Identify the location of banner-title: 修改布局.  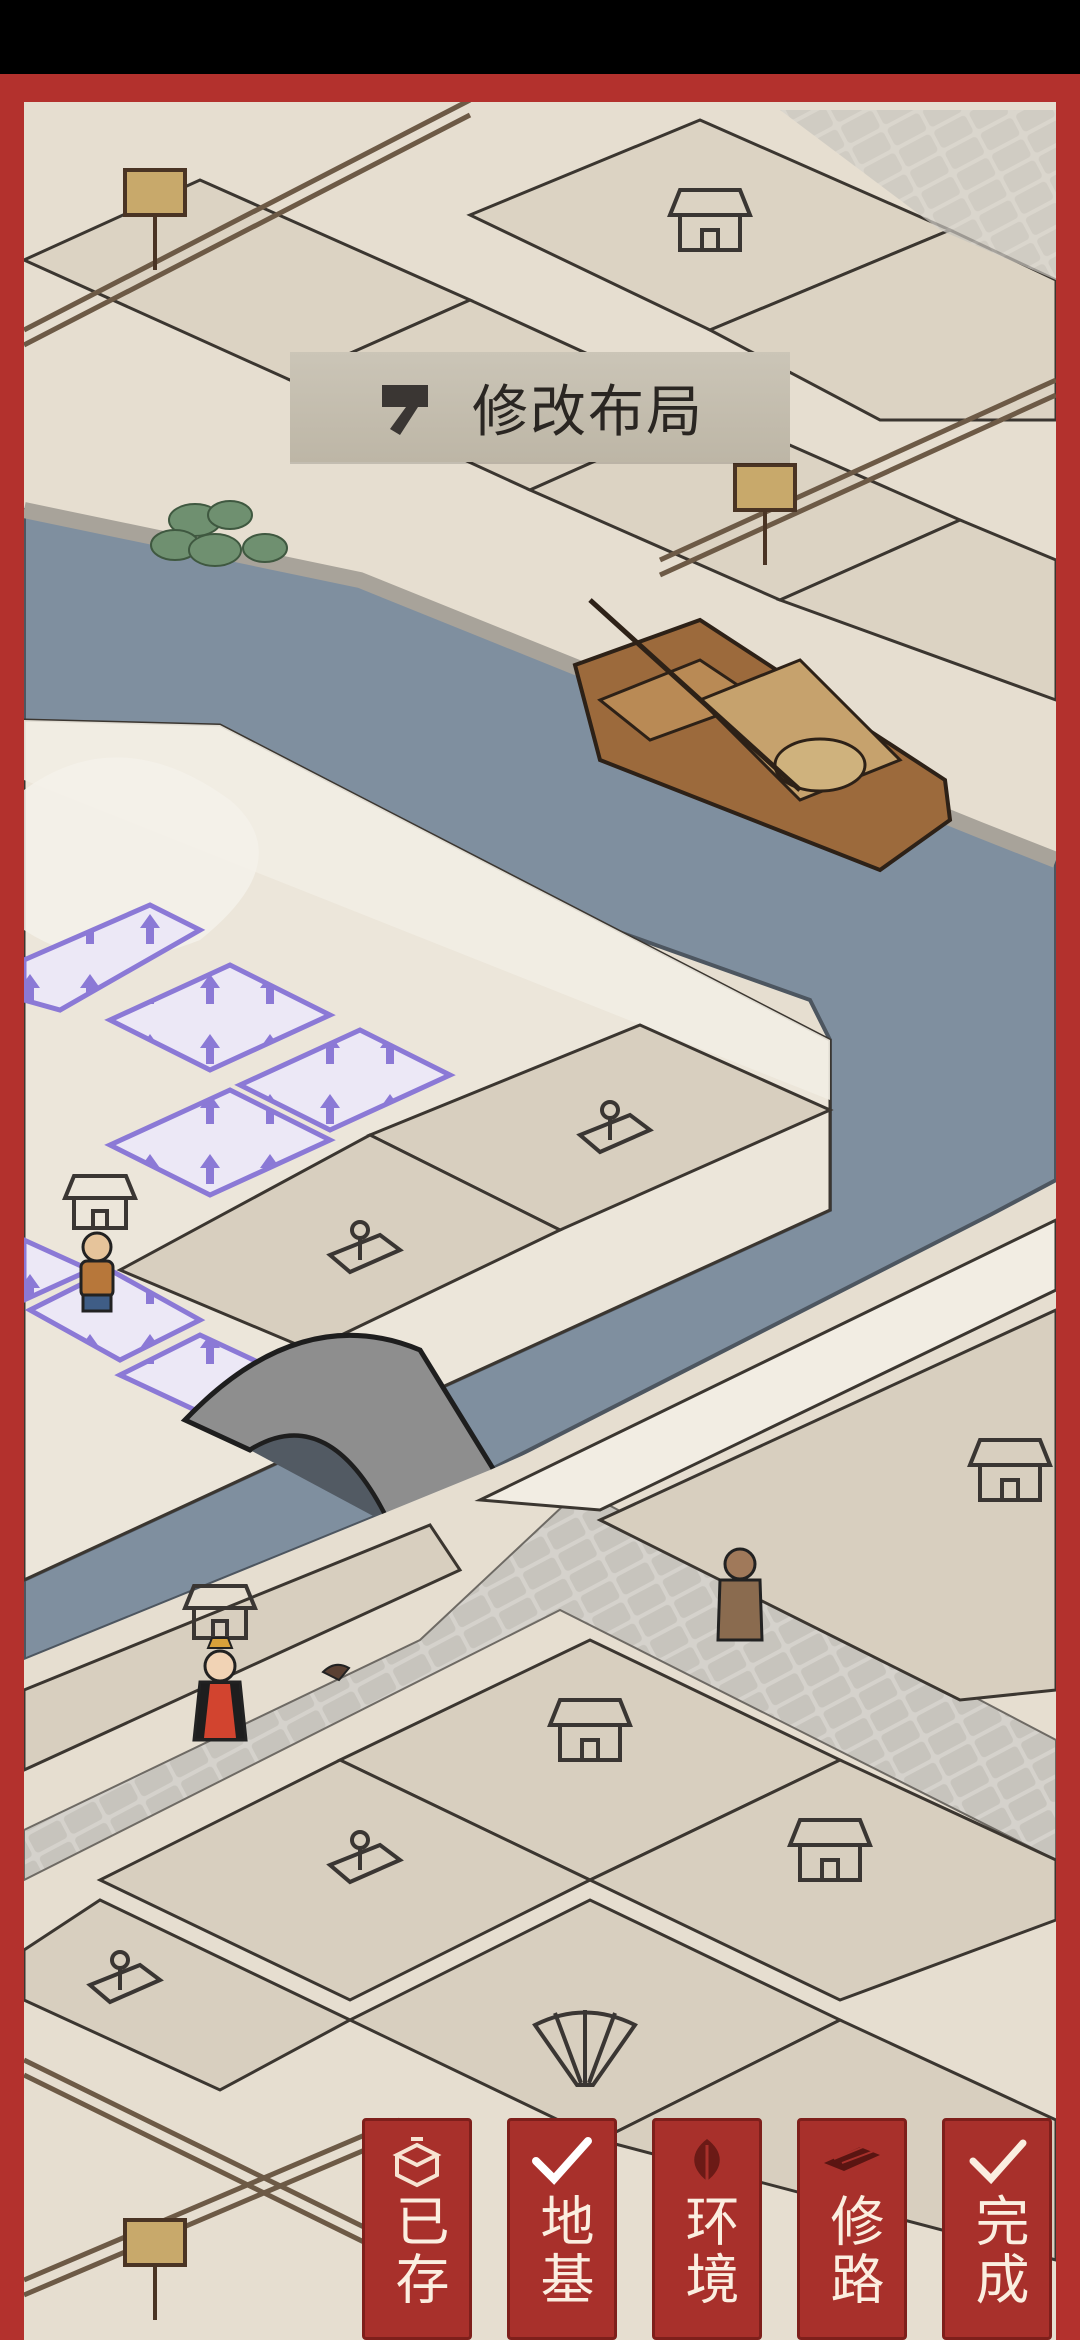
(588, 412).